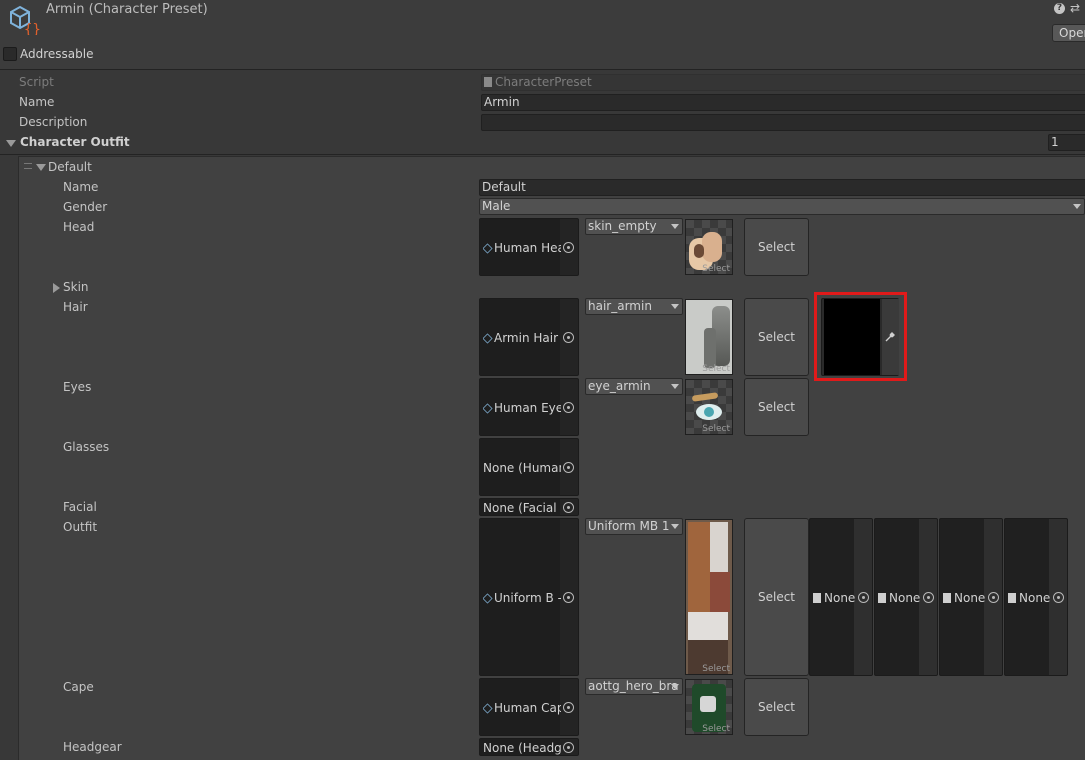 The image size is (1085, 760). What do you see at coordinates (1068, 33) in the screenshot?
I see `open-button: Open` at bounding box center [1068, 33].